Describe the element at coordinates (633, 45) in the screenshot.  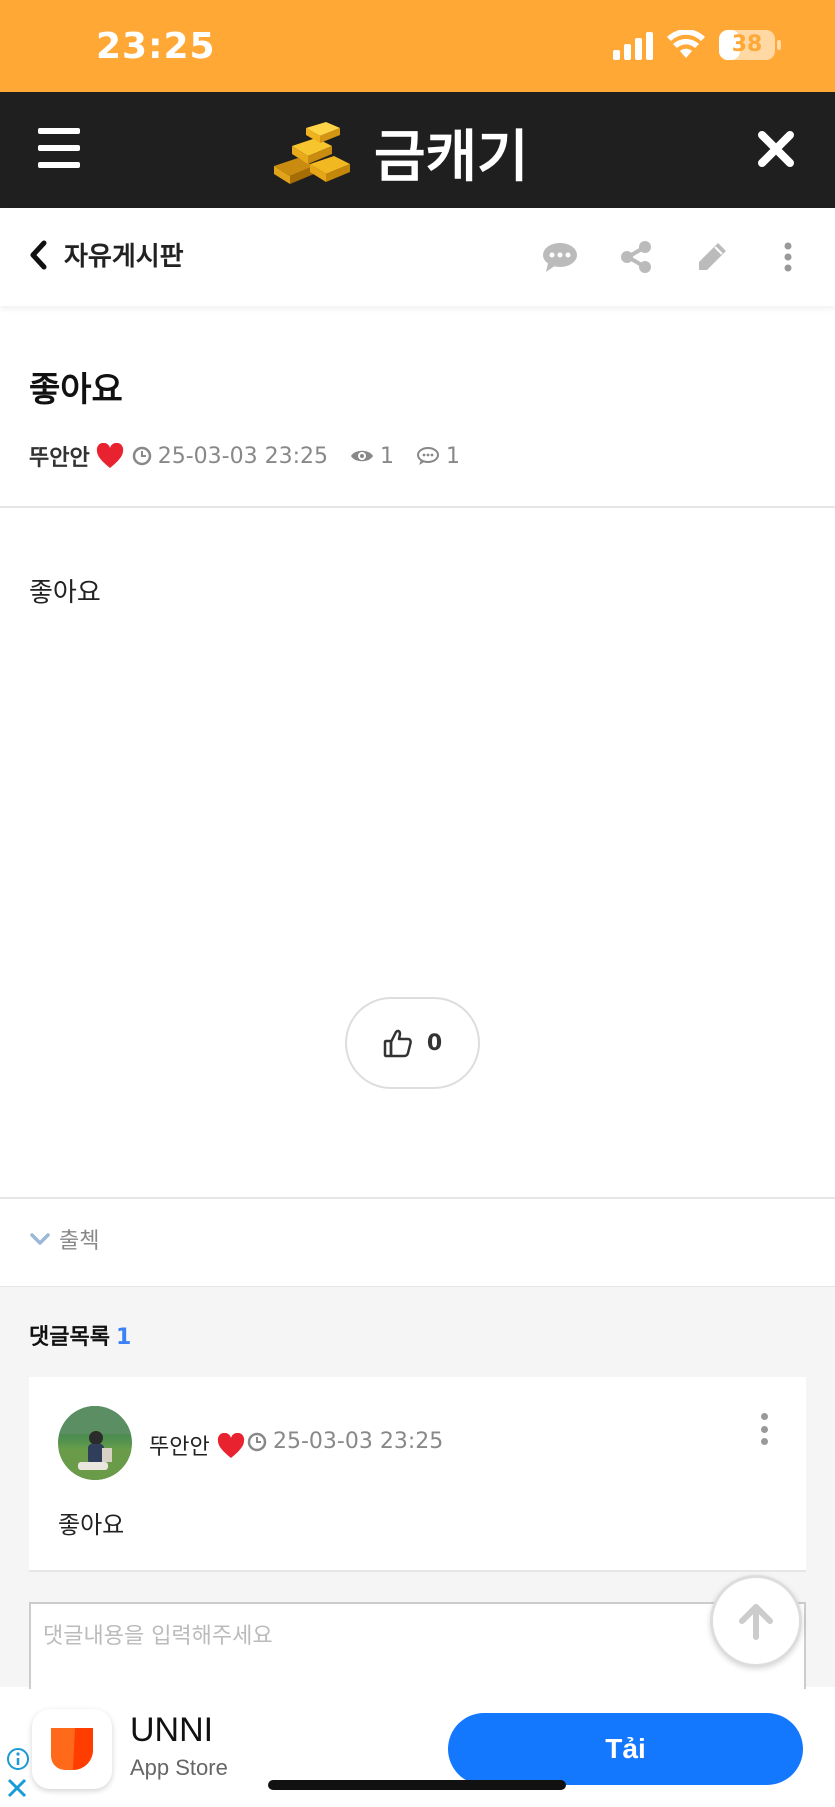
I see `cellular-signal-icon` at that location.